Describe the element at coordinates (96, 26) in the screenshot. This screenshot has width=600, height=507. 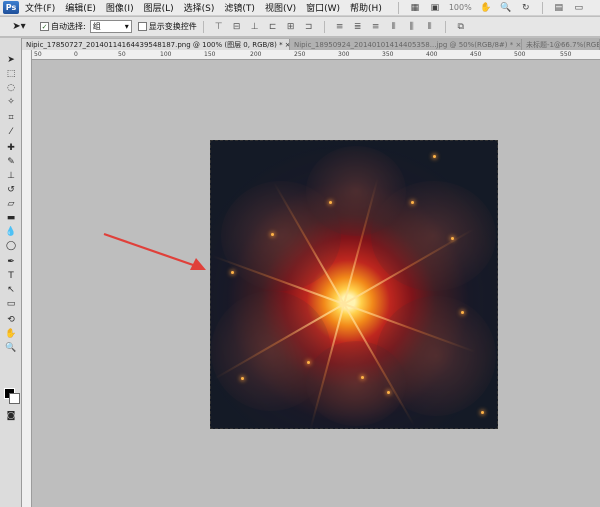
I see `auto-select-value: 组` at that location.